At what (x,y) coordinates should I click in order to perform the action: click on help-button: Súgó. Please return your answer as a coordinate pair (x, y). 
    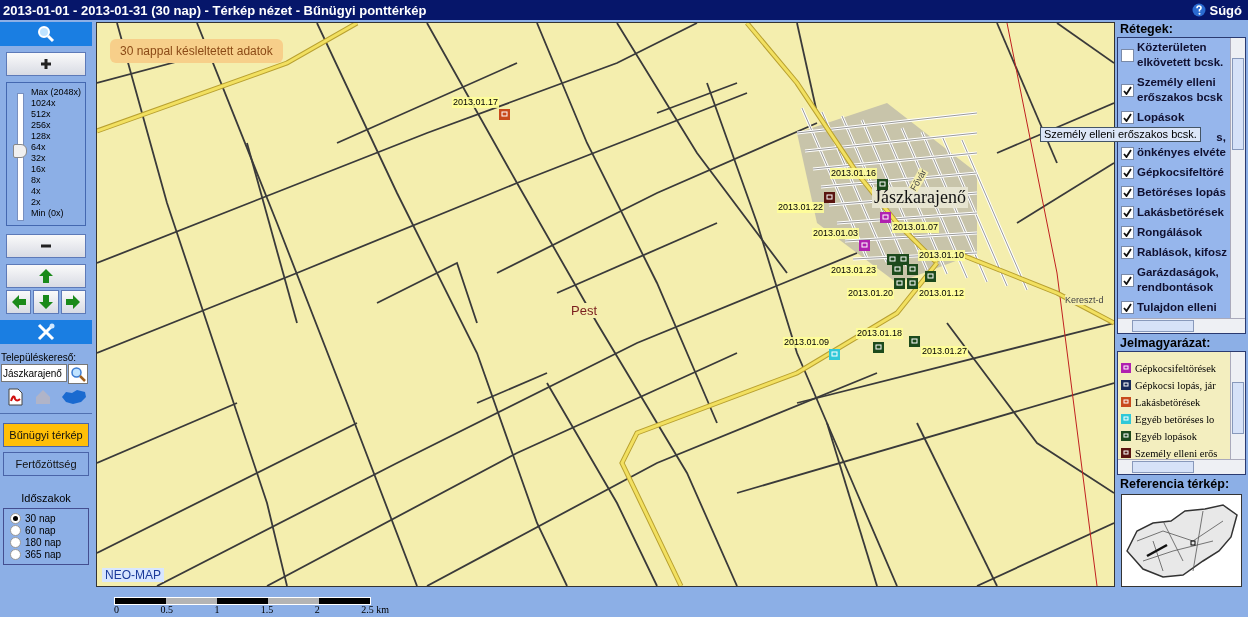
    Looking at the image, I should click on (1216, 10).